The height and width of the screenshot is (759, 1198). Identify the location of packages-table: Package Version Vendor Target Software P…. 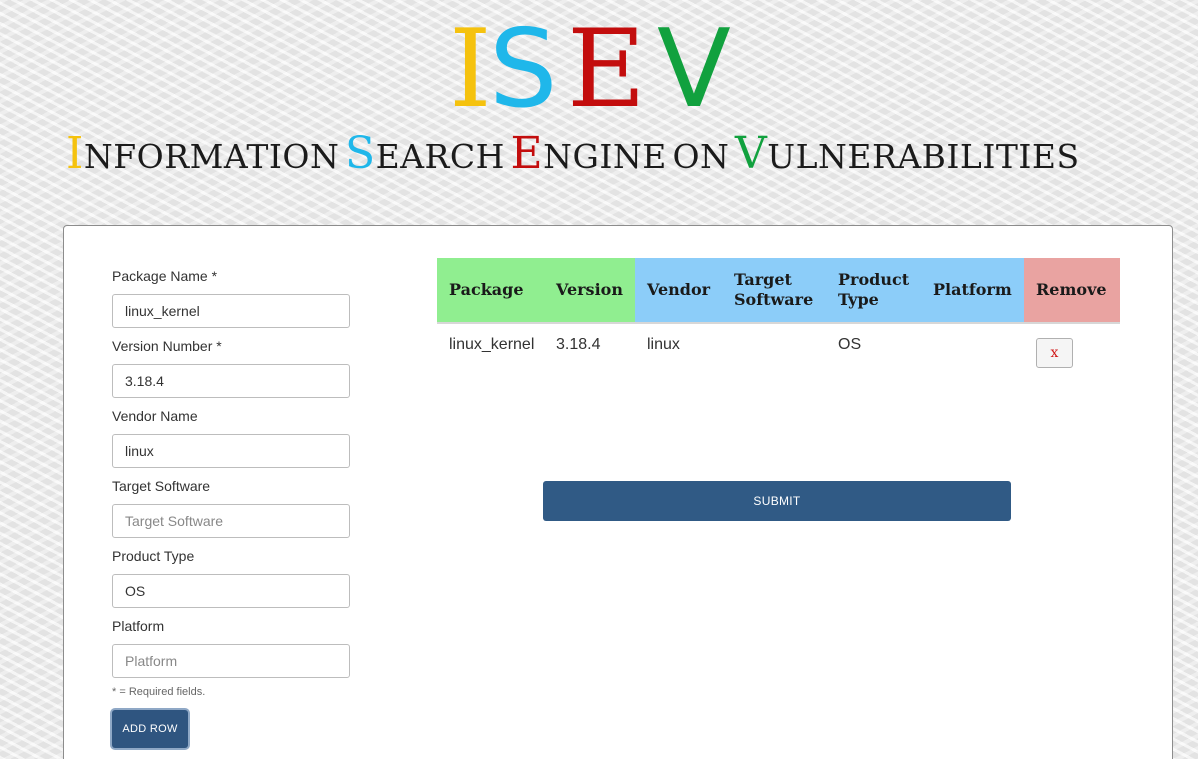
(778, 315).